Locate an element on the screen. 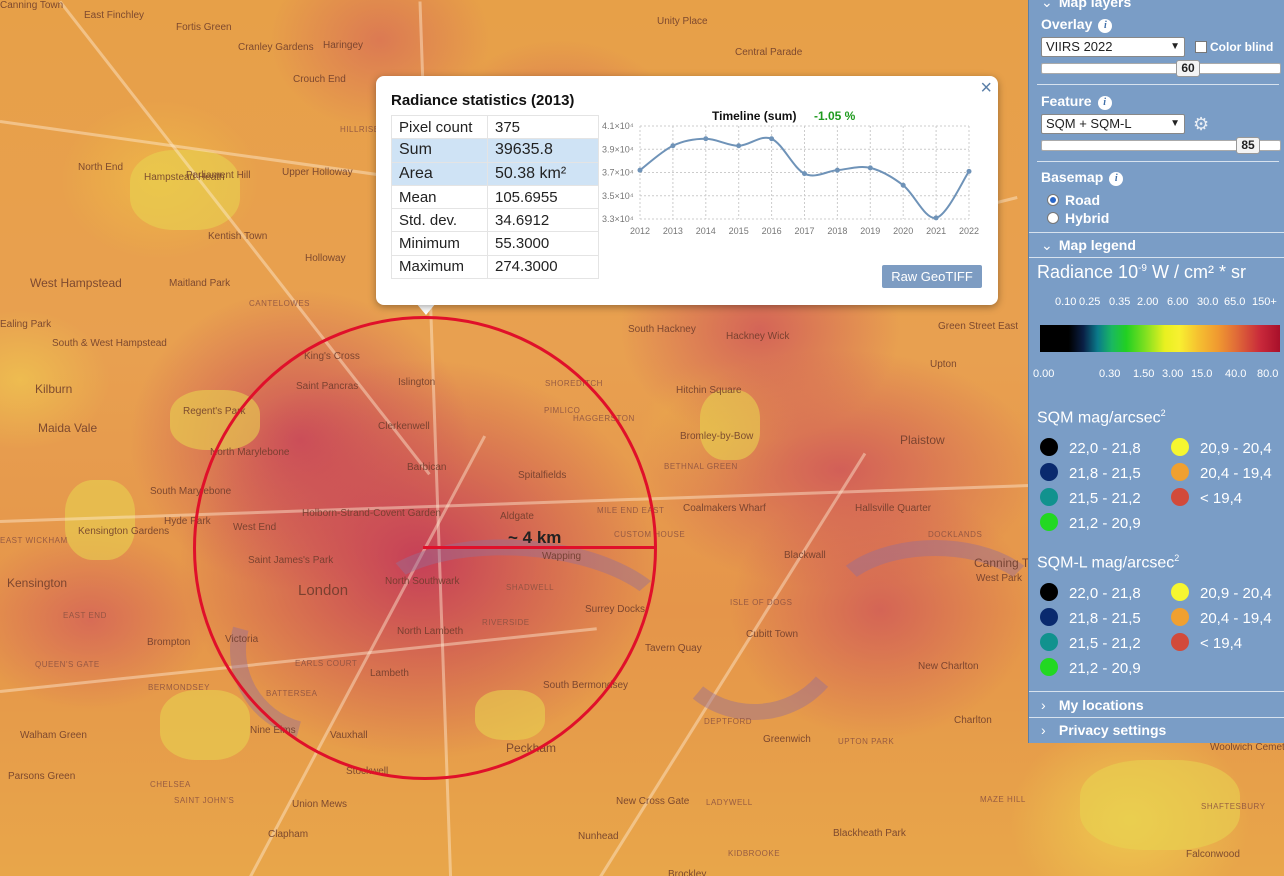  map-place-label: ISLE OF DOGS is located at coordinates (761, 602).